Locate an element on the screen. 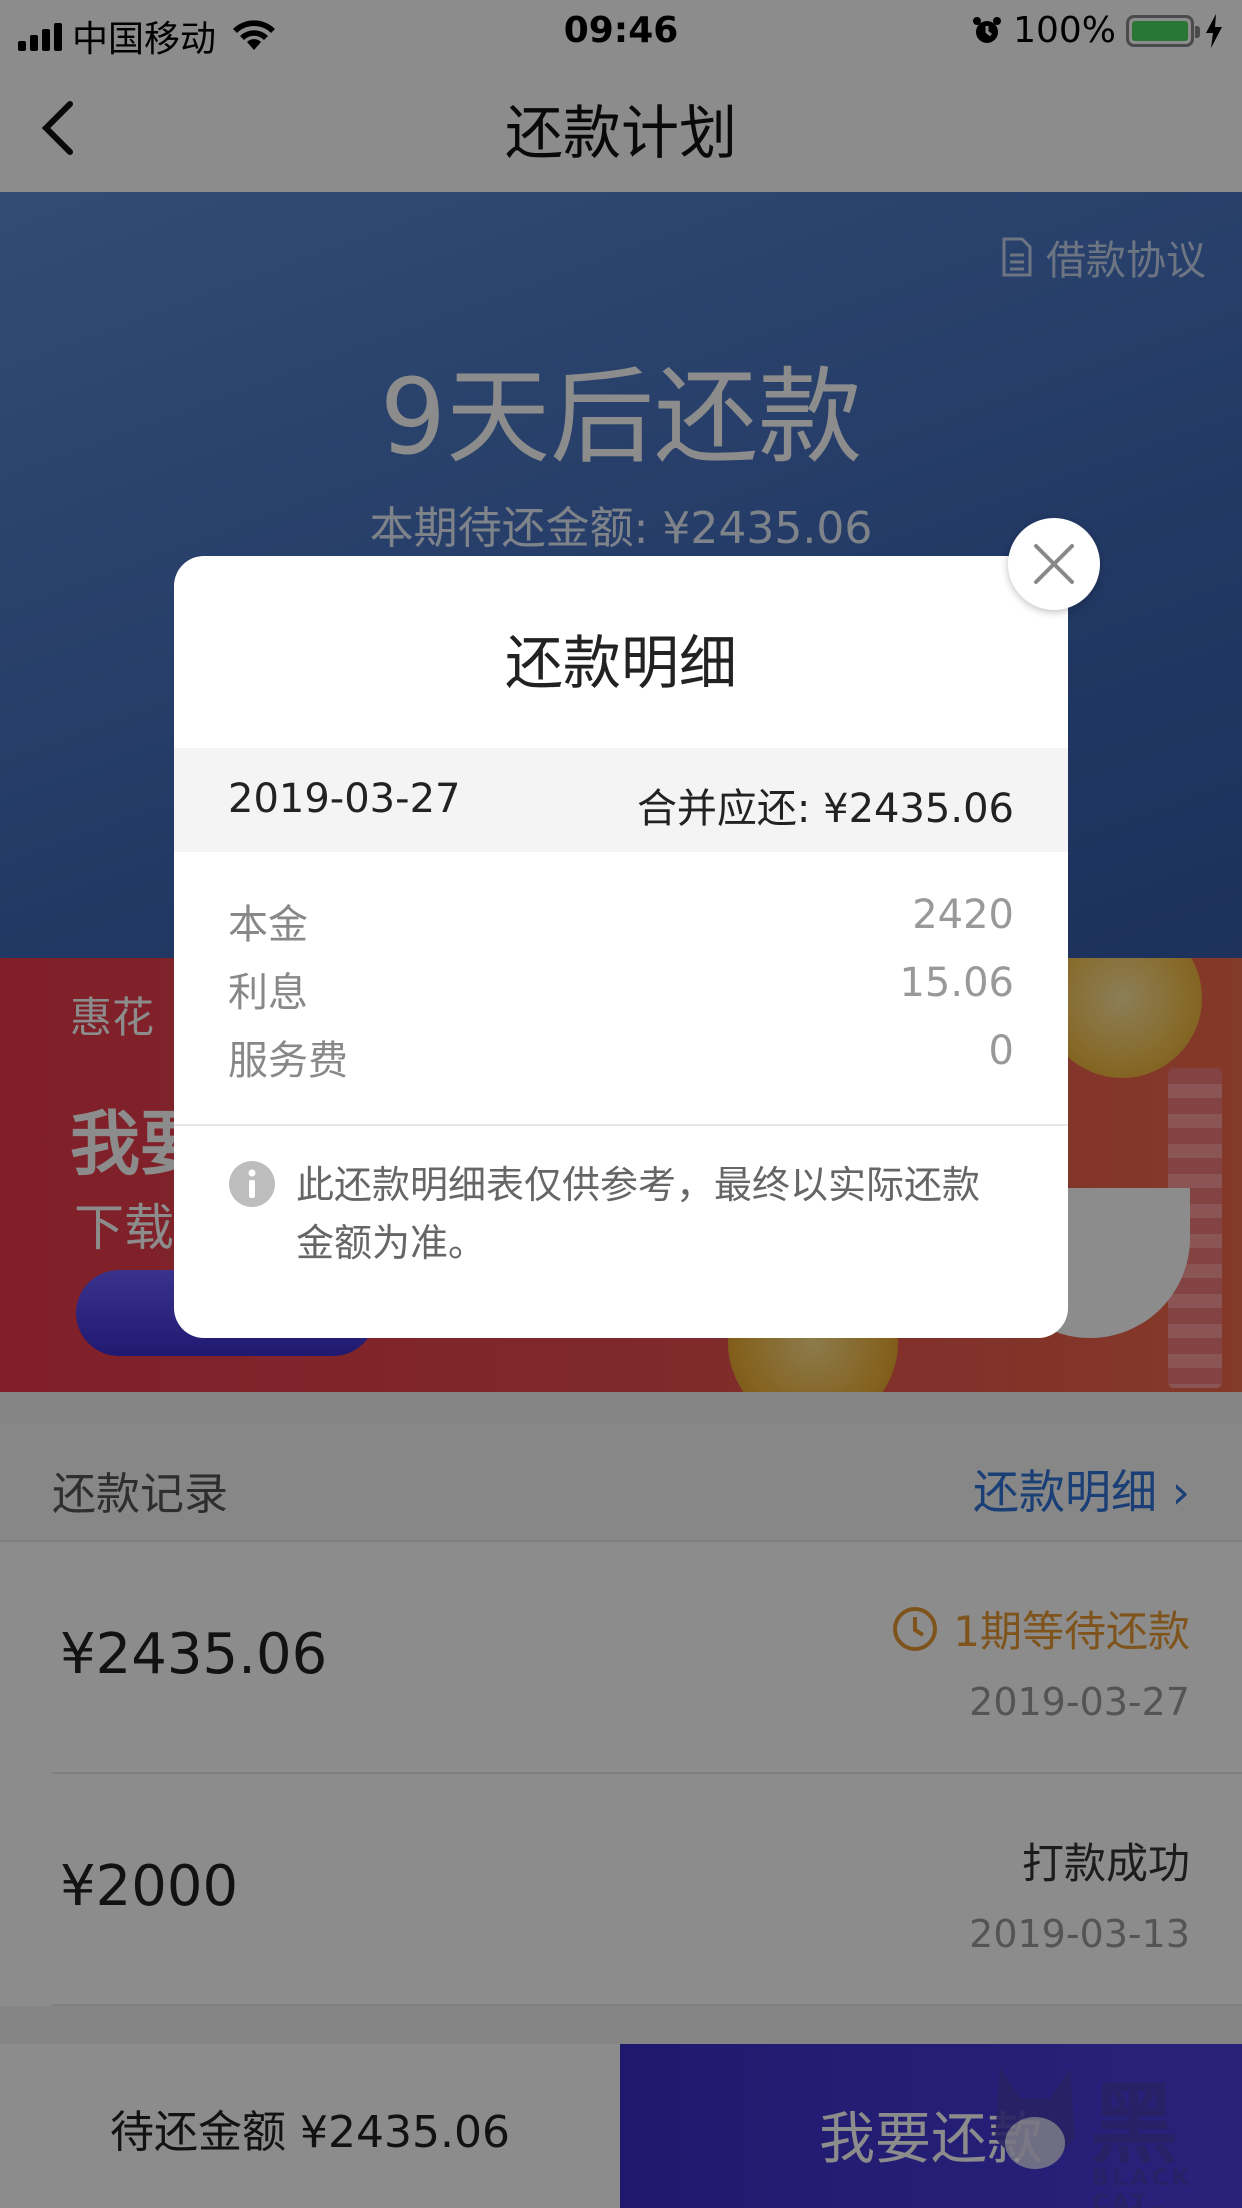 This screenshot has height=2208, width=1242. detail-row-principal: 本金 2420 is located at coordinates (621, 918).